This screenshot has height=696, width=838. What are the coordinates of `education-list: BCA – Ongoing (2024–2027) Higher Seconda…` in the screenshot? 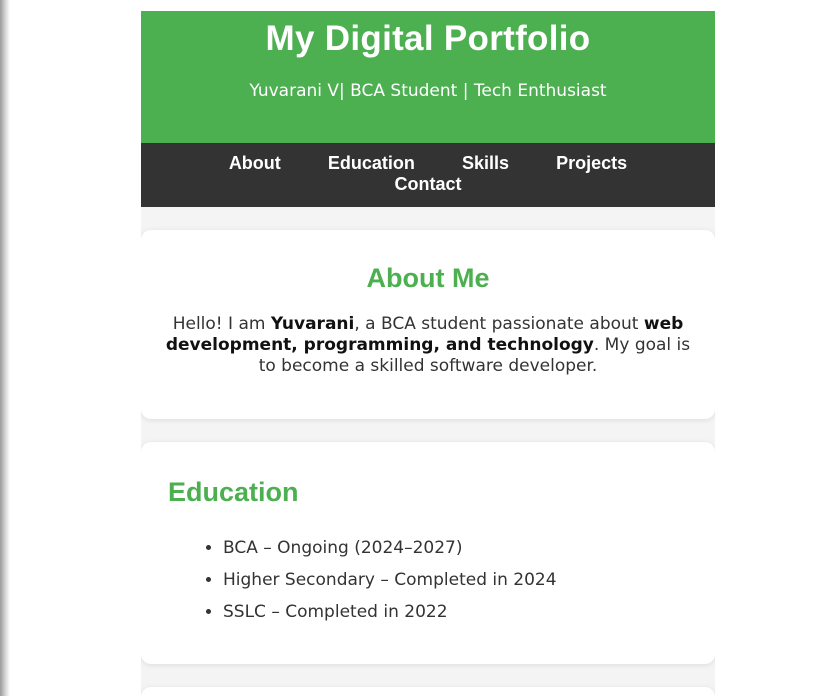 It's located at (380, 580).